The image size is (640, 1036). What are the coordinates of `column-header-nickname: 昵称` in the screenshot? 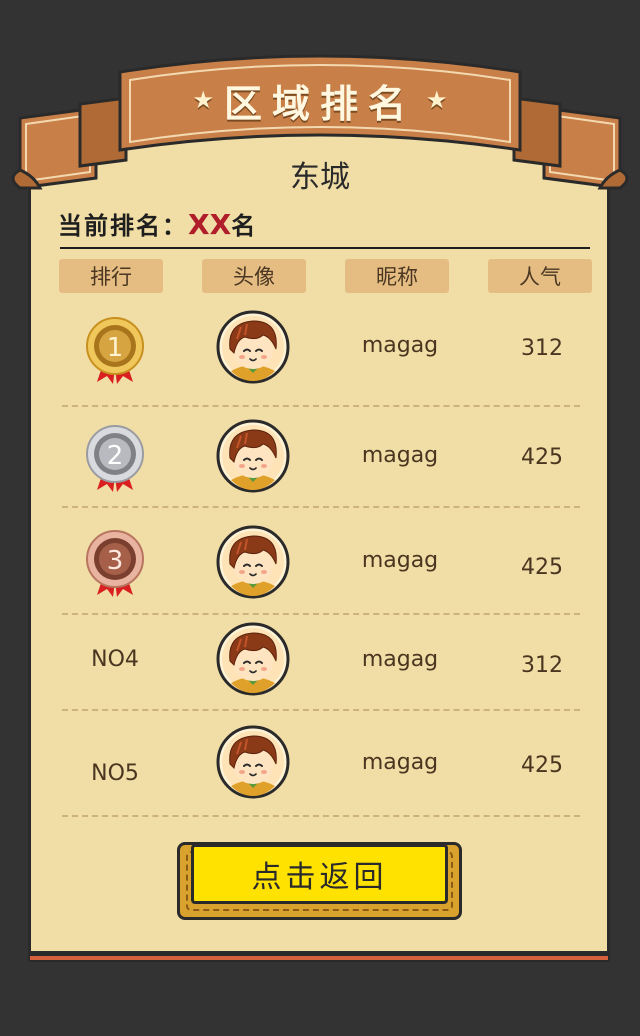 It's located at (397, 276).